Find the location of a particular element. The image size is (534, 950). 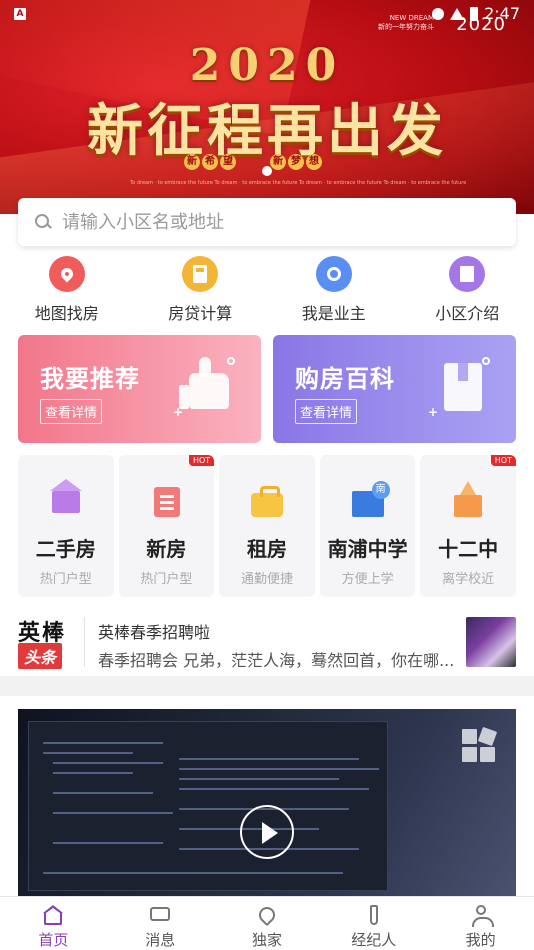

quick-action-map: 地图找房 is located at coordinates (67, 291).